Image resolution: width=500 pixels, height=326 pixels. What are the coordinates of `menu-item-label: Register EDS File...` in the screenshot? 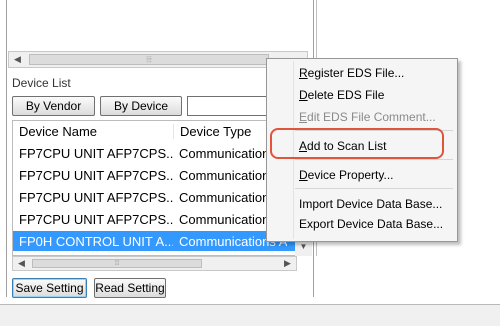 It's located at (352, 73).